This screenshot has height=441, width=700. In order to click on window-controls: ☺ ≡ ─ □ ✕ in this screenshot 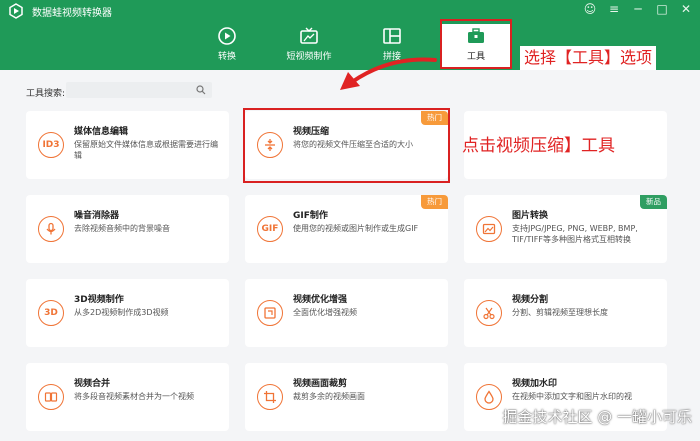, I will do `click(638, 9)`.